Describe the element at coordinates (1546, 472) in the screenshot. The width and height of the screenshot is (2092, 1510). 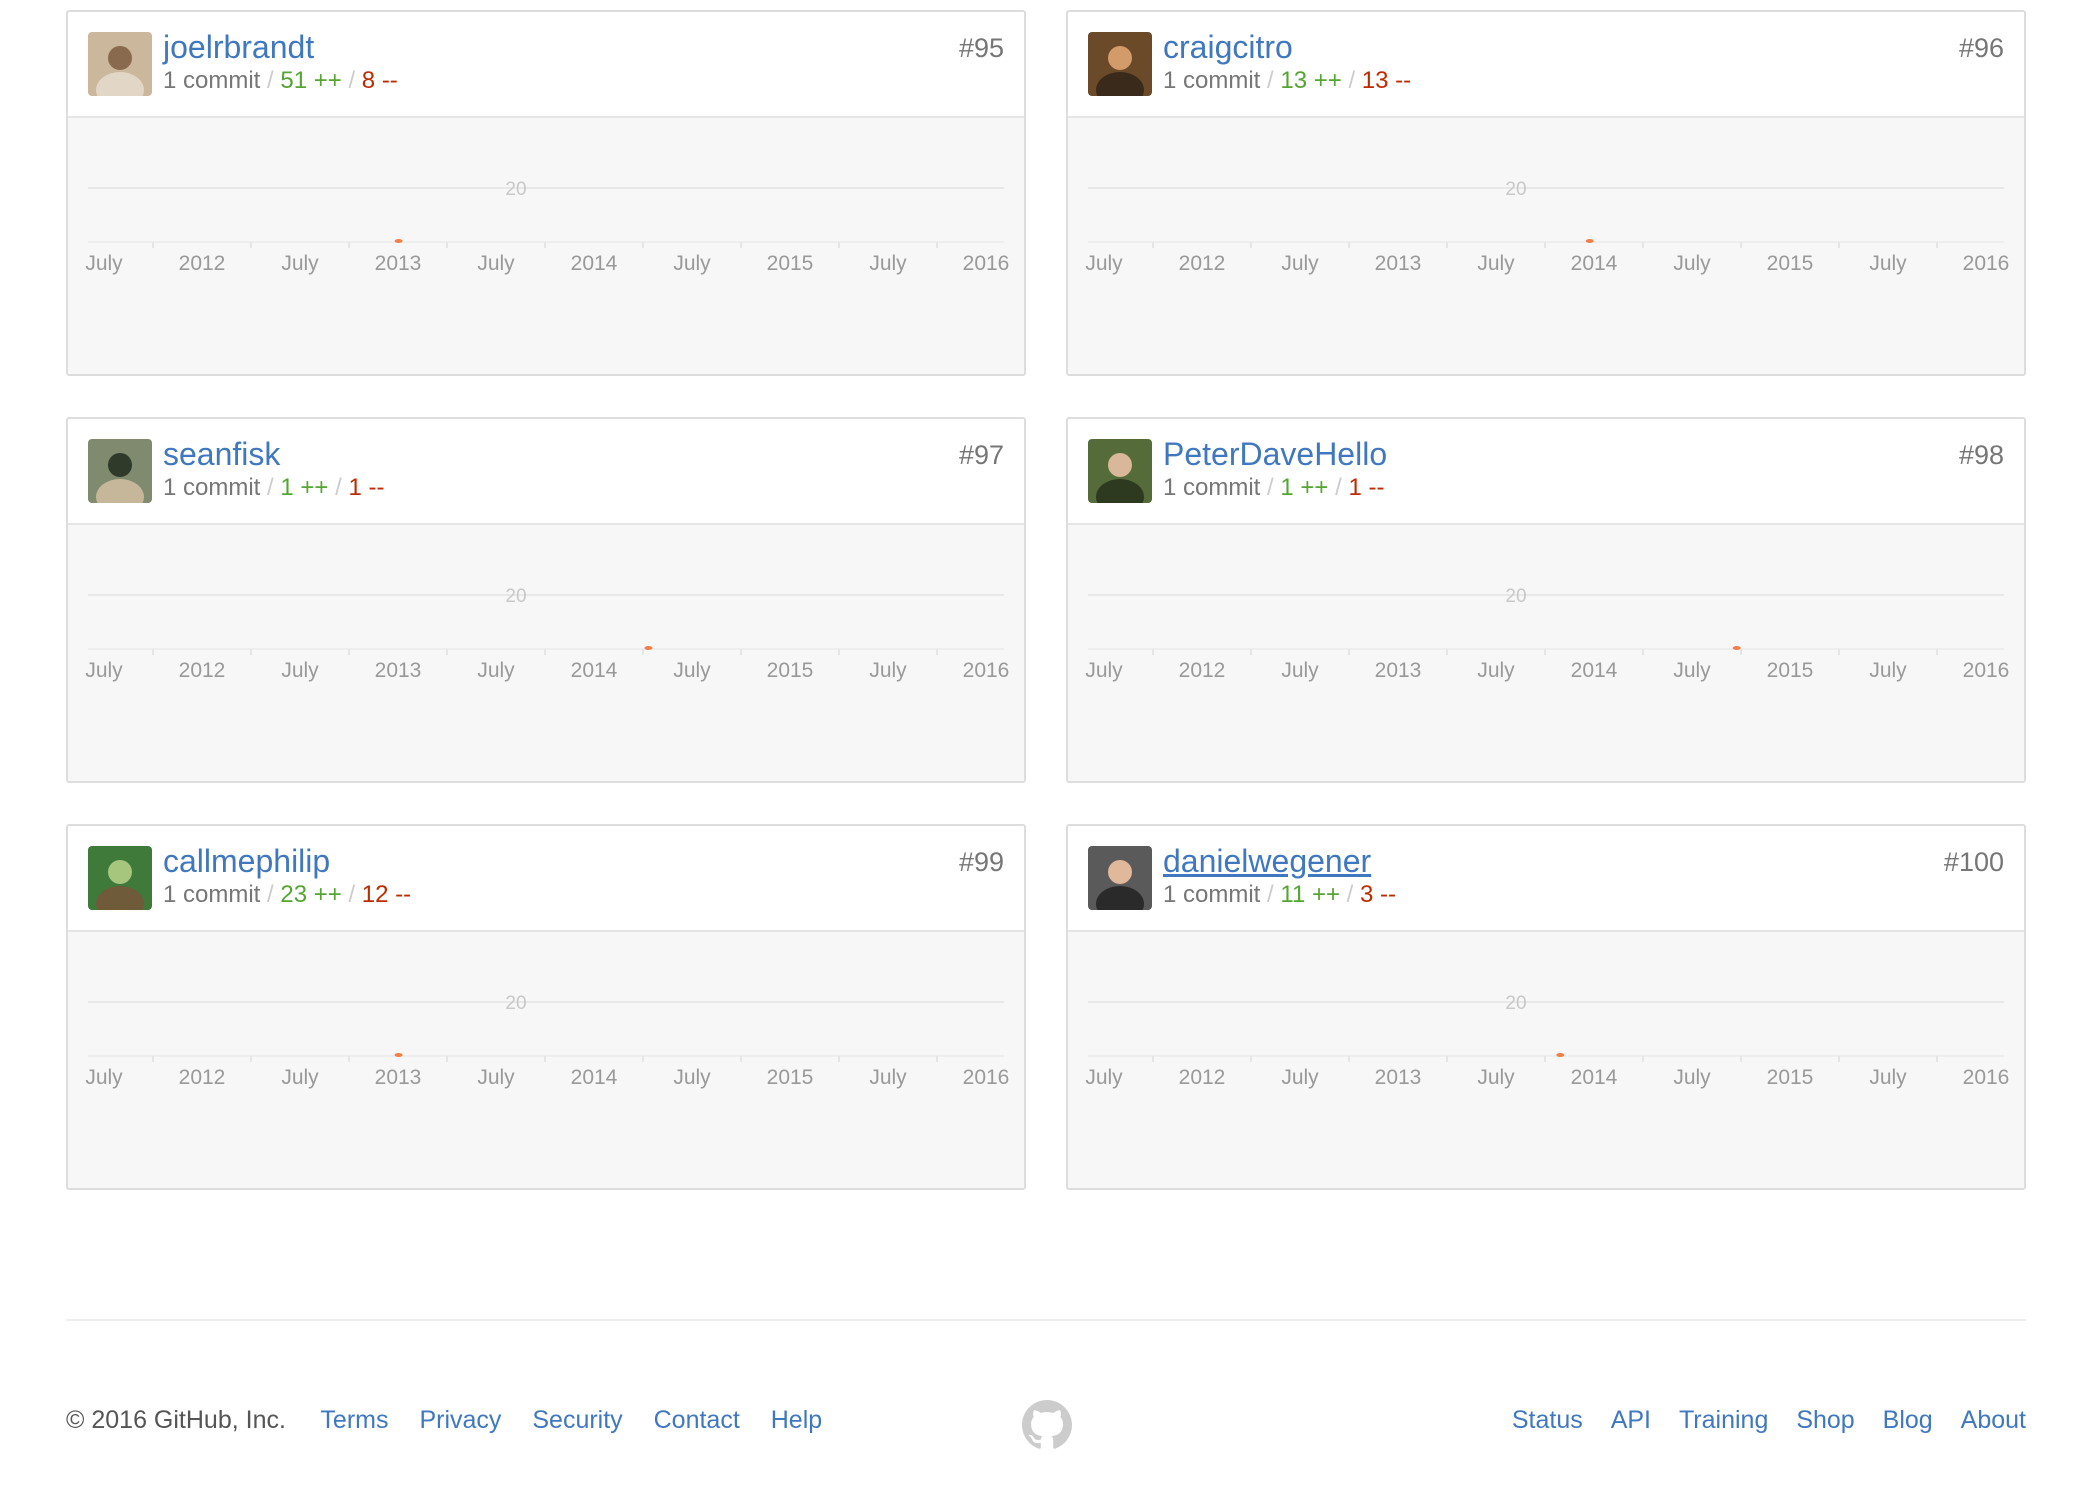
I see `contributor-card-header: PeterDaveHello 1 commit / 1 ++ / 1 -- #98` at that location.